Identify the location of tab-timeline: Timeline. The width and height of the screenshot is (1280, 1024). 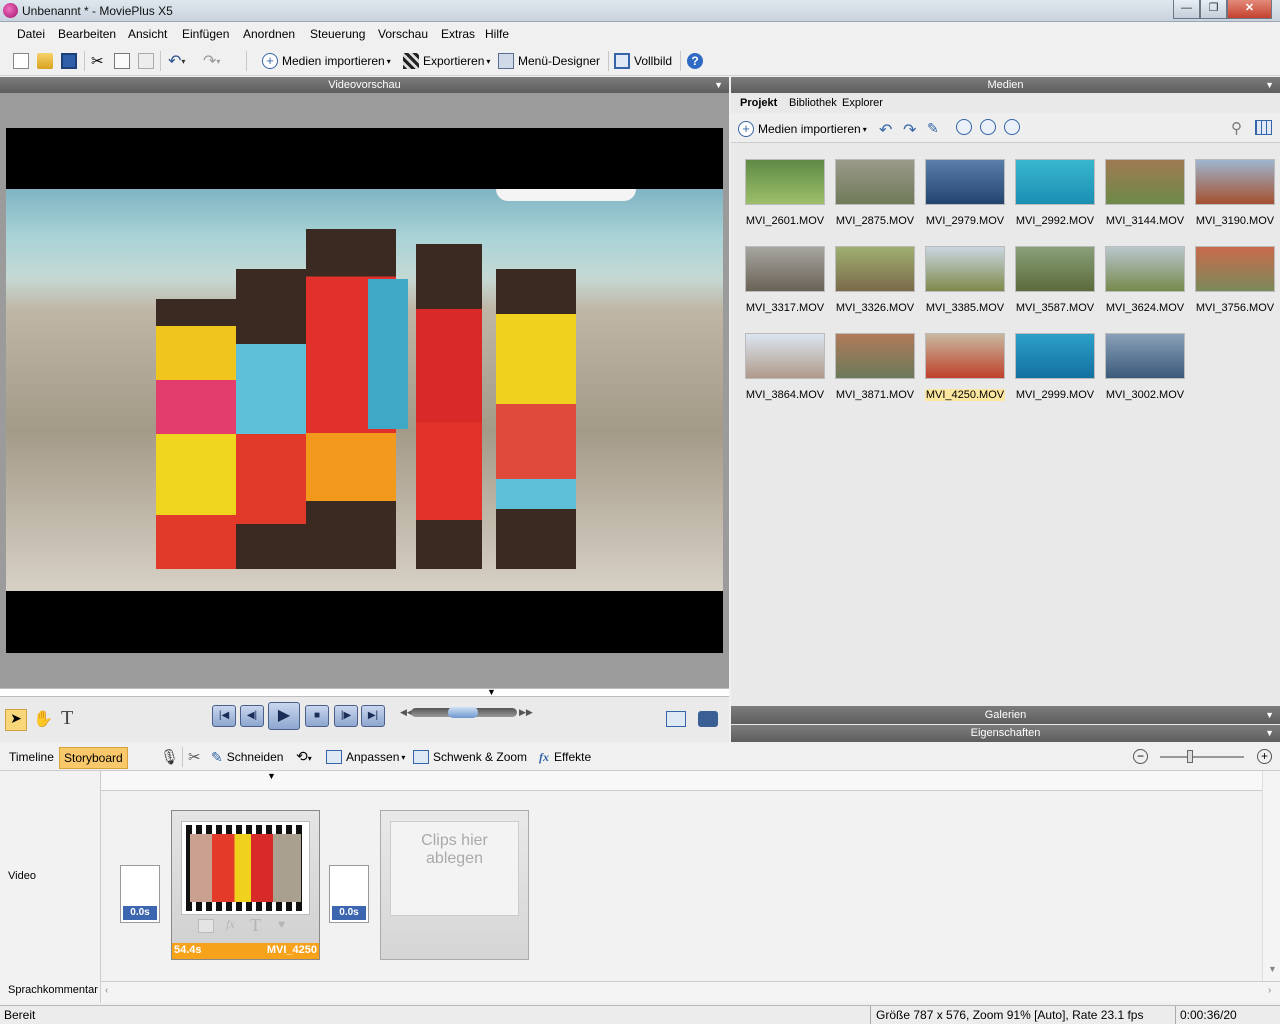
(31, 757).